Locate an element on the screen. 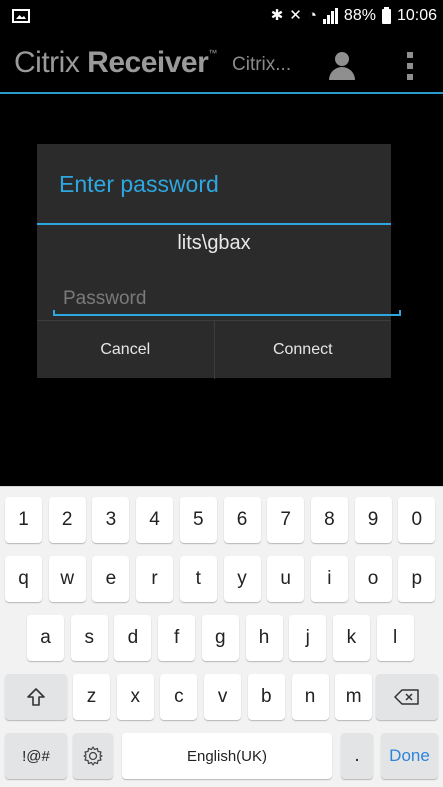 The height and width of the screenshot is (787, 443). app-logo: Citrix Receiver™ is located at coordinates (115, 63).